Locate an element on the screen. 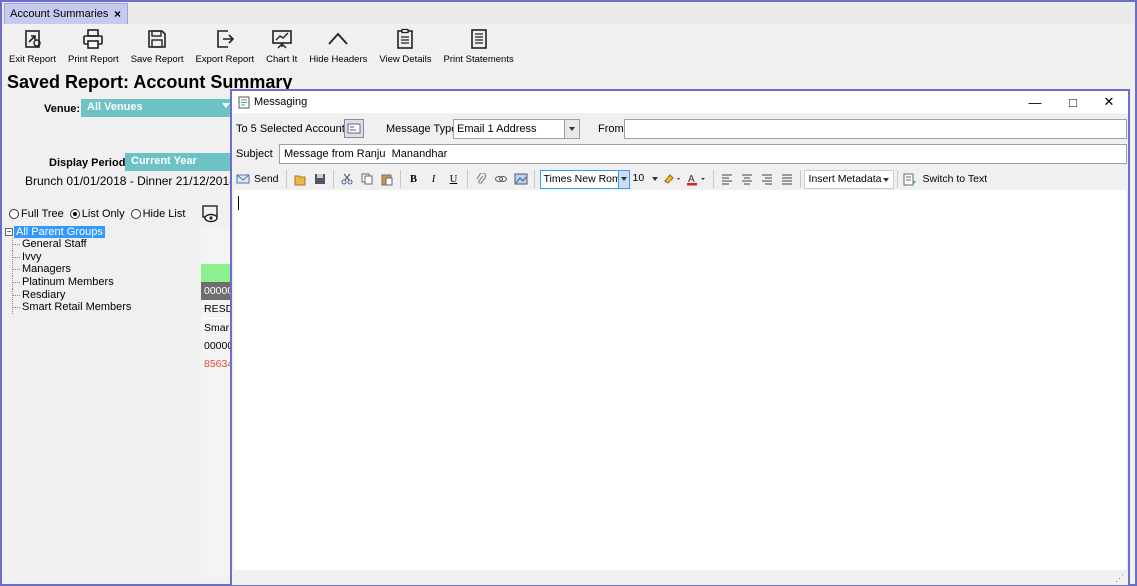 The image size is (1137, 586). open-button is located at coordinates (300, 179).